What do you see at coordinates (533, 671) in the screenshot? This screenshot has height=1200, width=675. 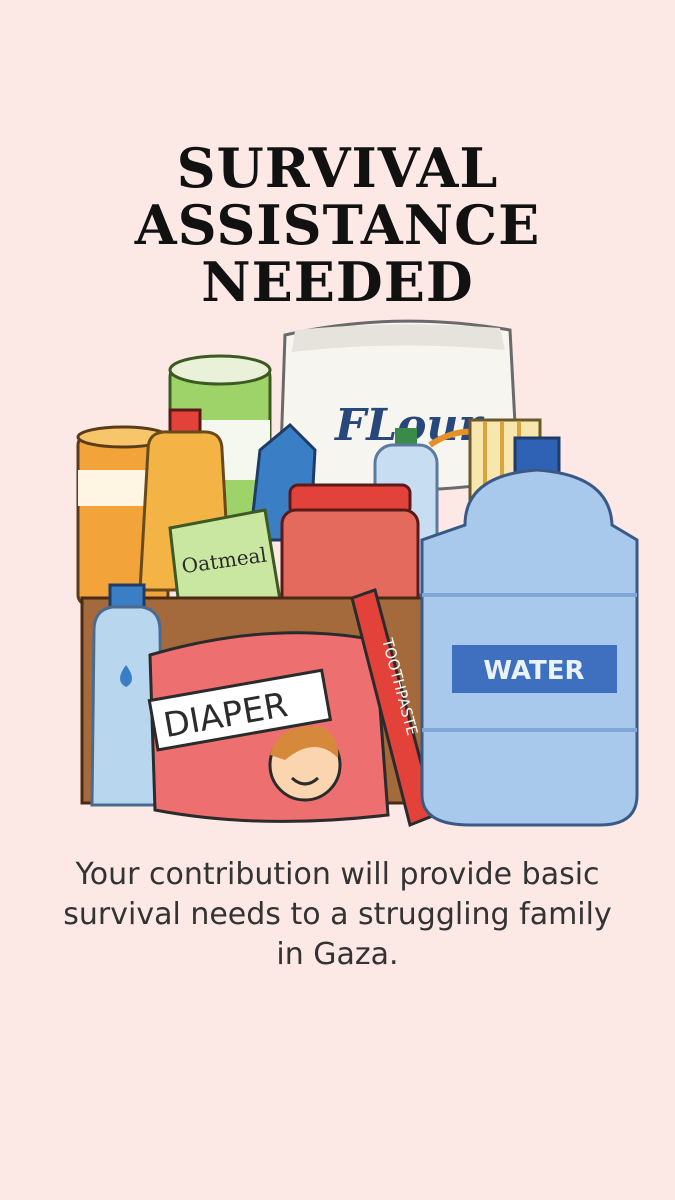 I see `water-label: WATER` at bounding box center [533, 671].